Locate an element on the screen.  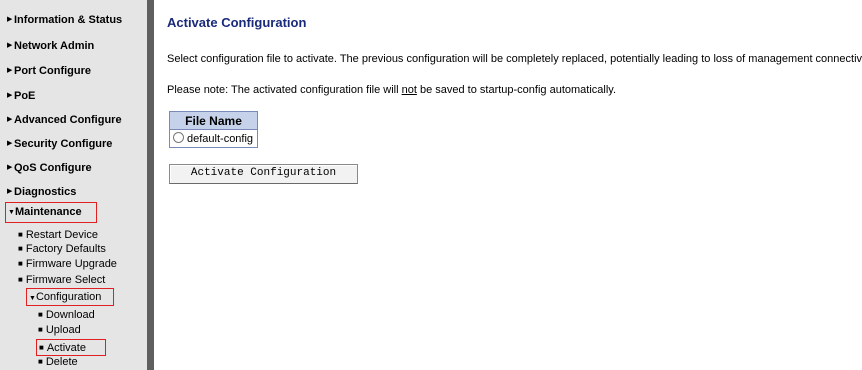
radio-default-config is located at coordinates (178, 137).